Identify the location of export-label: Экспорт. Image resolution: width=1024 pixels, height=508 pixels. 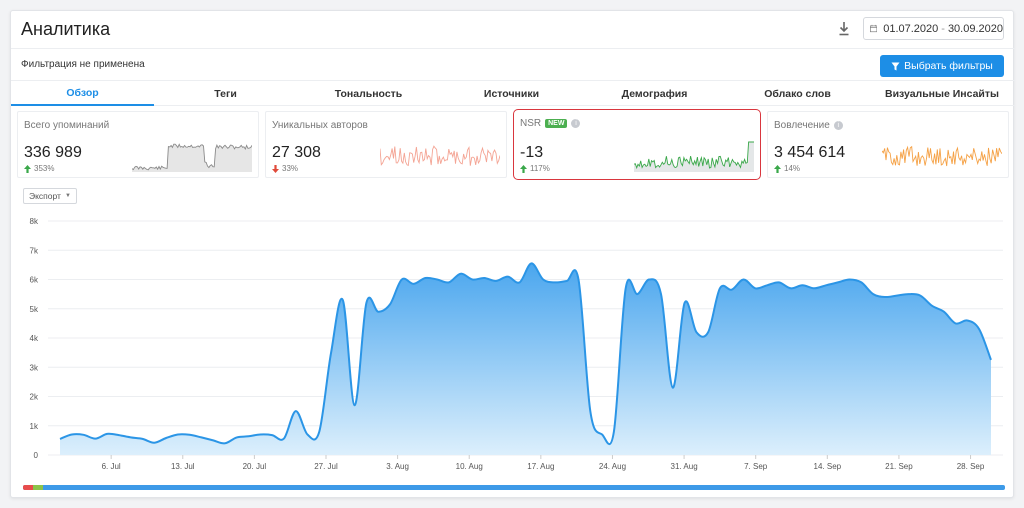
(45, 196).